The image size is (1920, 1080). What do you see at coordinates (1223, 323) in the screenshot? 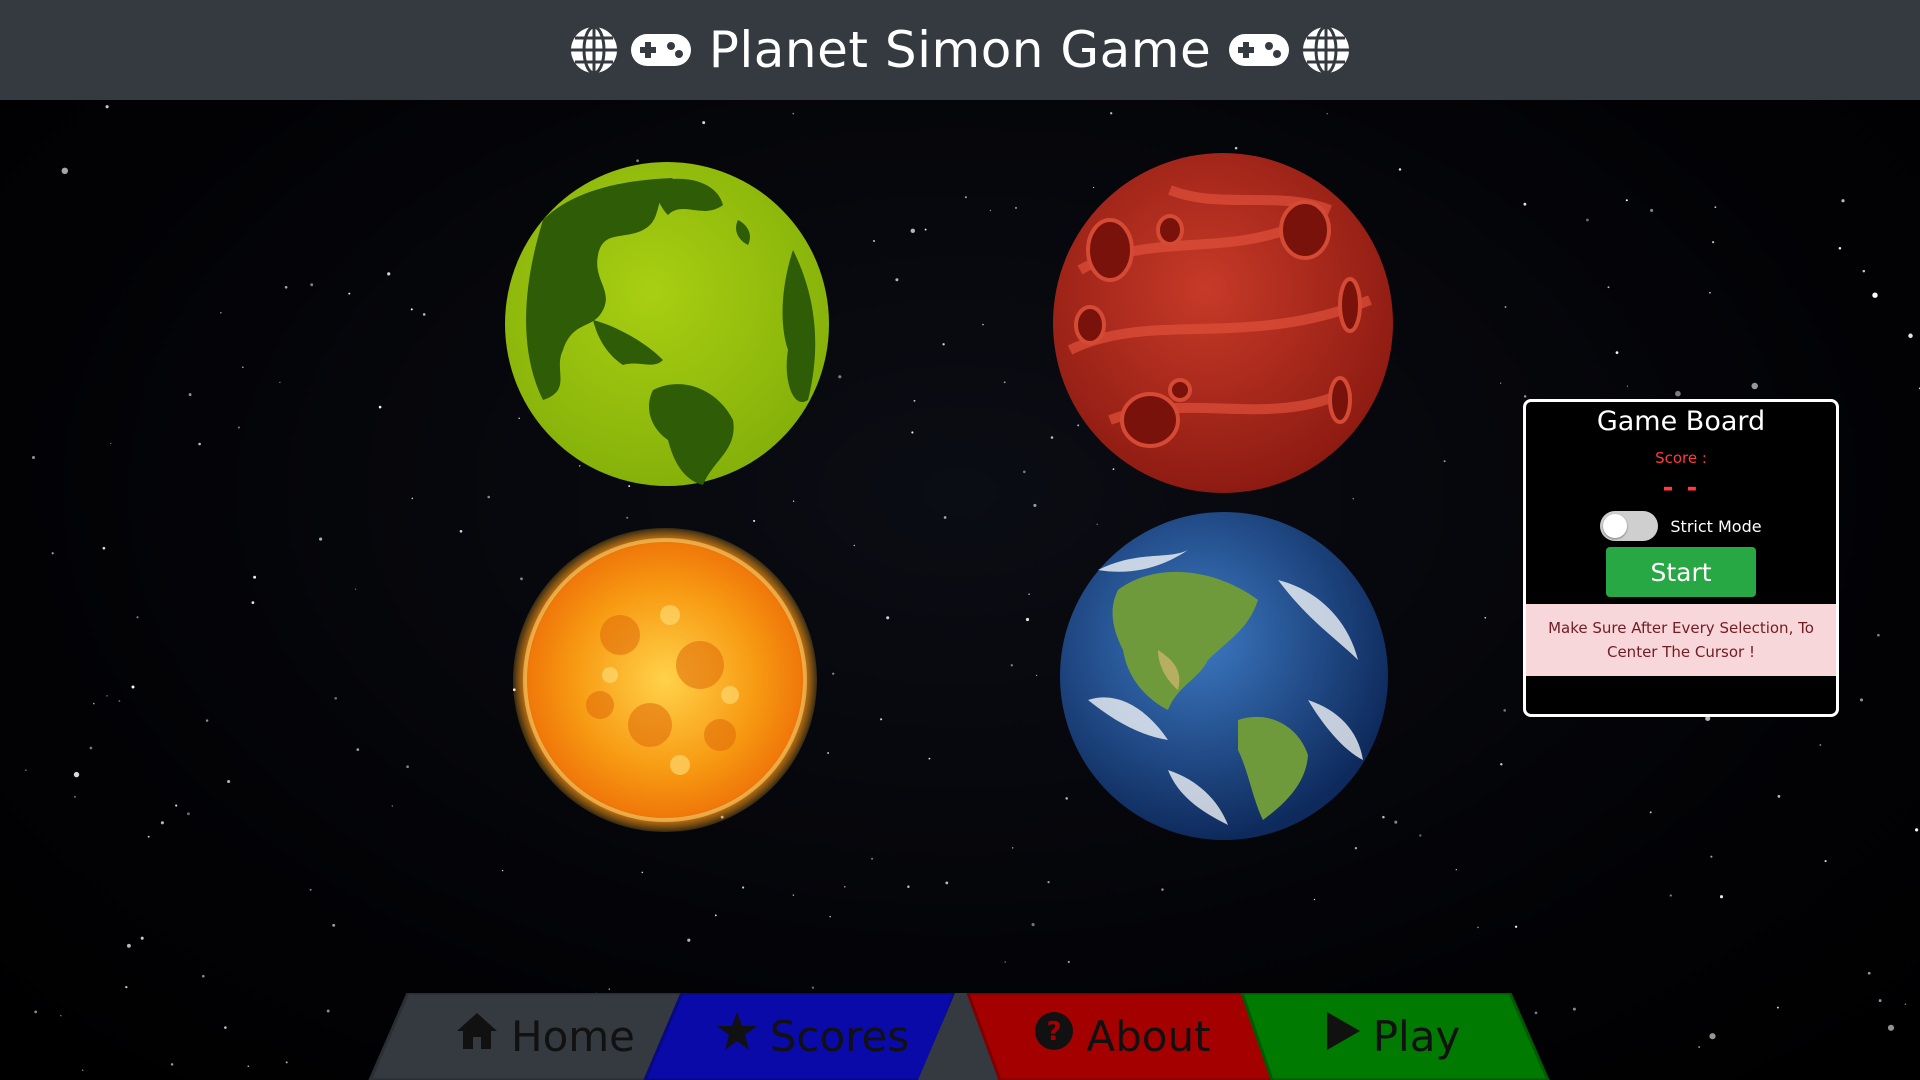
I see `red-planet-button` at bounding box center [1223, 323].